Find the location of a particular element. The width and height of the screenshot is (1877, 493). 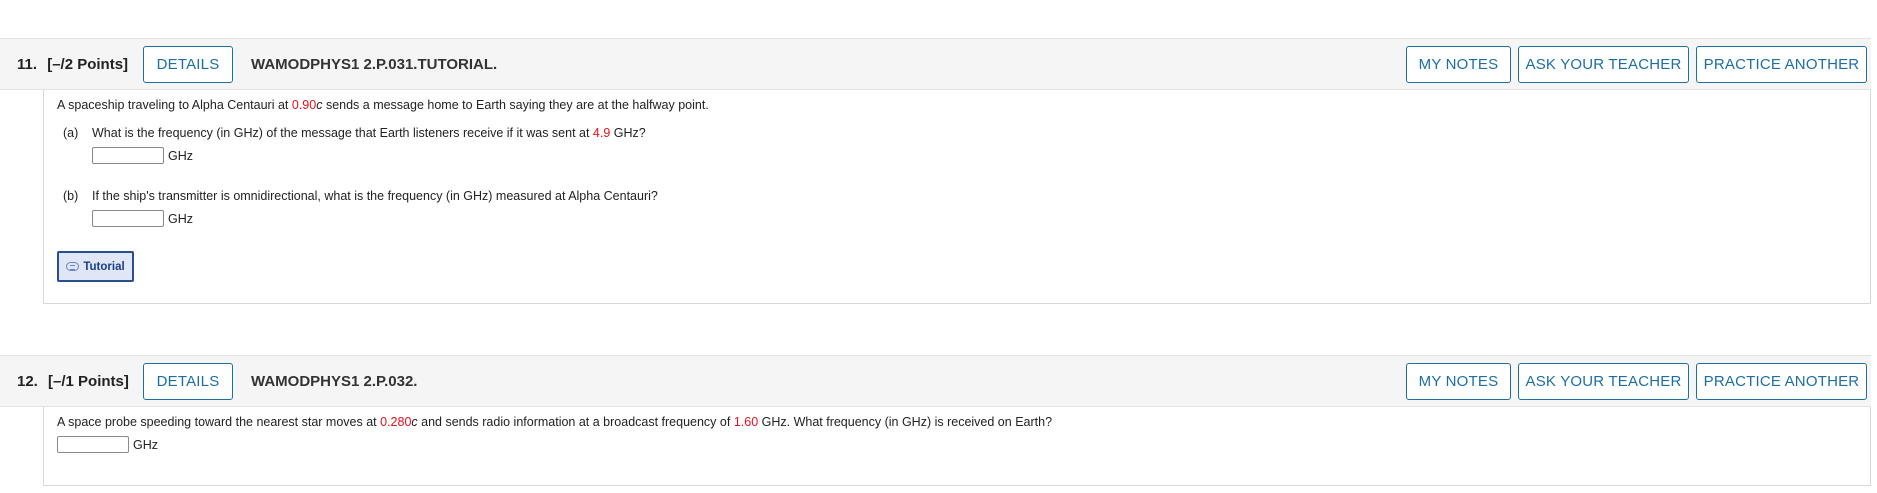

part-b-answer-input is located at coordinates (128, 218).